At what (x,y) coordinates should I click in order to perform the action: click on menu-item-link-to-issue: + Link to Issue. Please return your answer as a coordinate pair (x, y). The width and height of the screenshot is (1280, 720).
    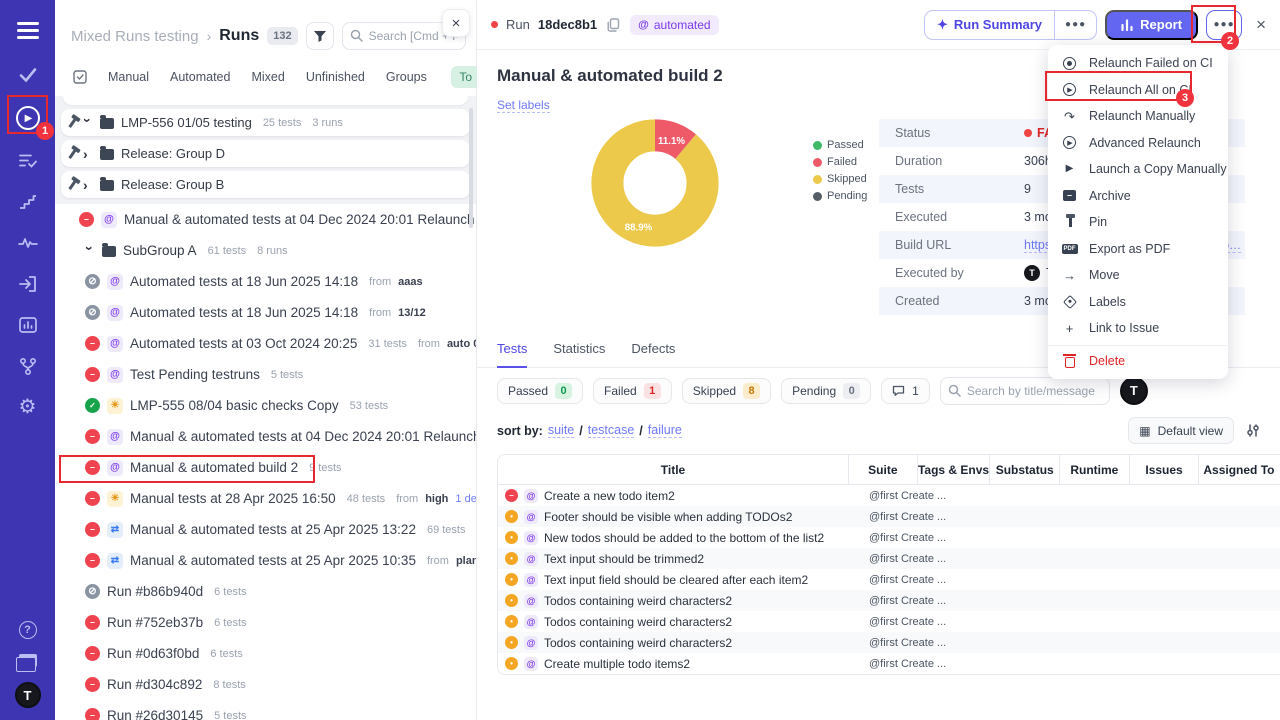
    Looking at the image, I should click on (1138, 328).